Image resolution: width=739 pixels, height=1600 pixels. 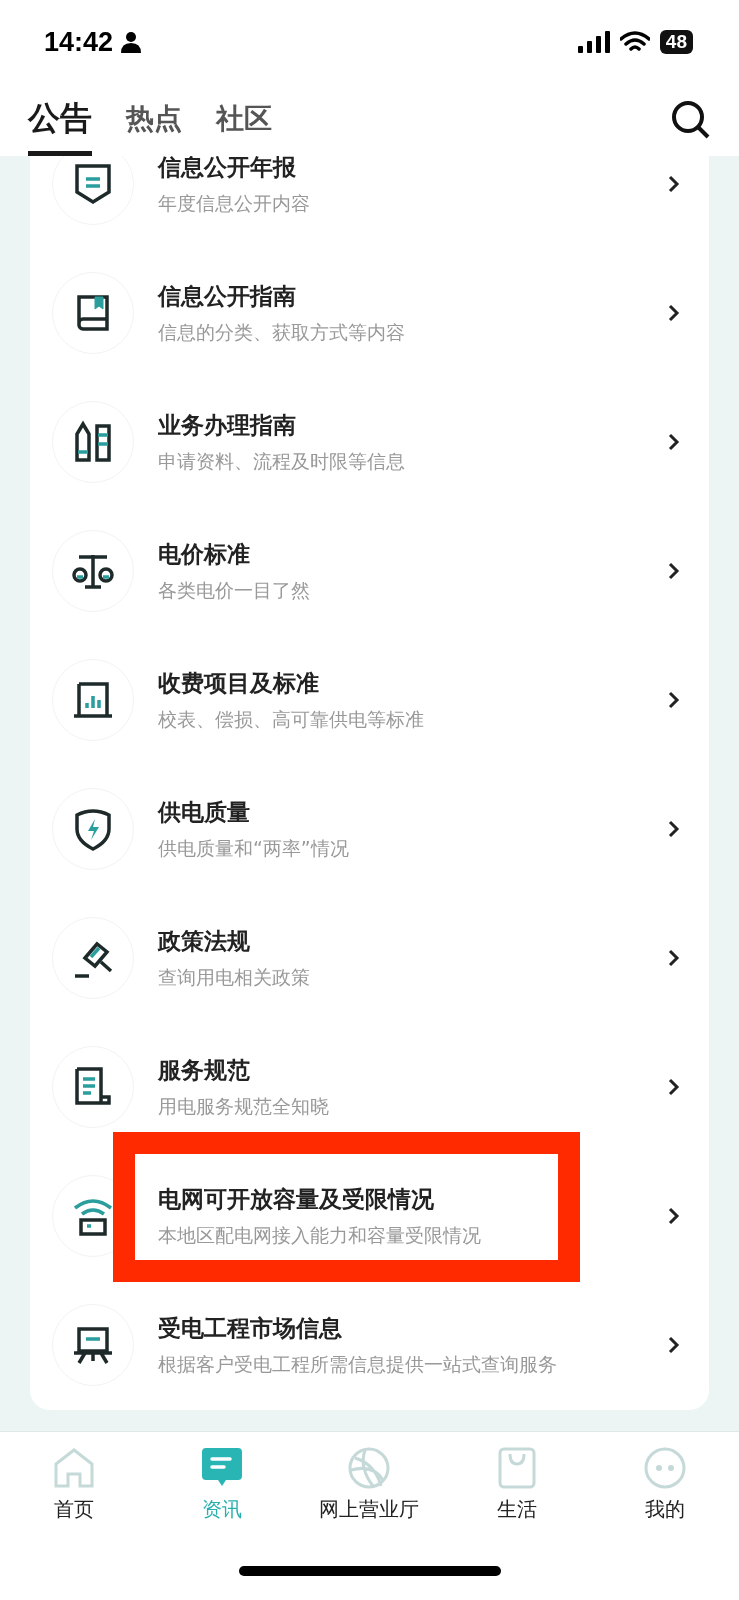 I want to click on list-item: 受电工程市场信息 根据客户受电工程所需信息提供一站式查询服务, so click(x=369, y=1345).